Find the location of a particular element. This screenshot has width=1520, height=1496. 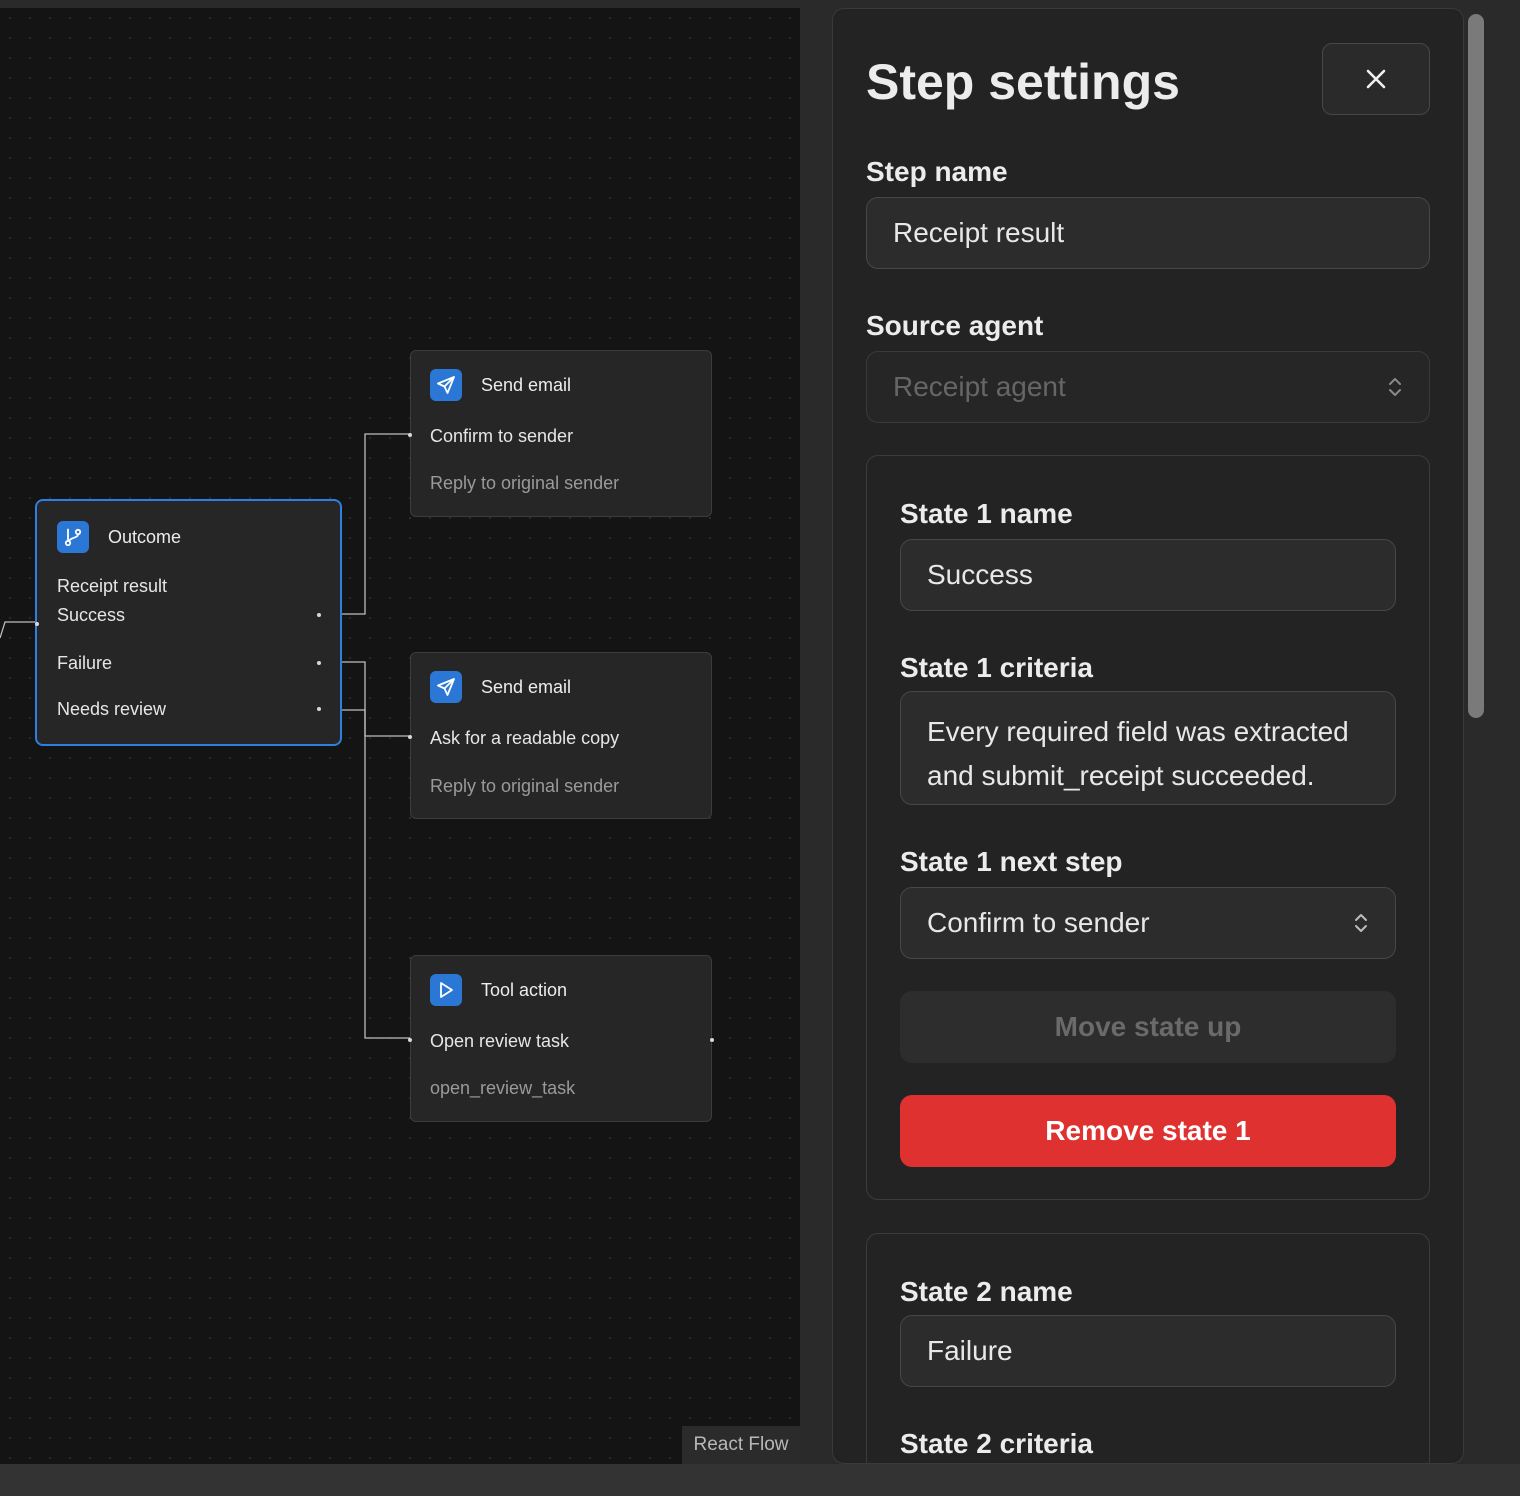

branch-icon is located at coordinates (73, 537).